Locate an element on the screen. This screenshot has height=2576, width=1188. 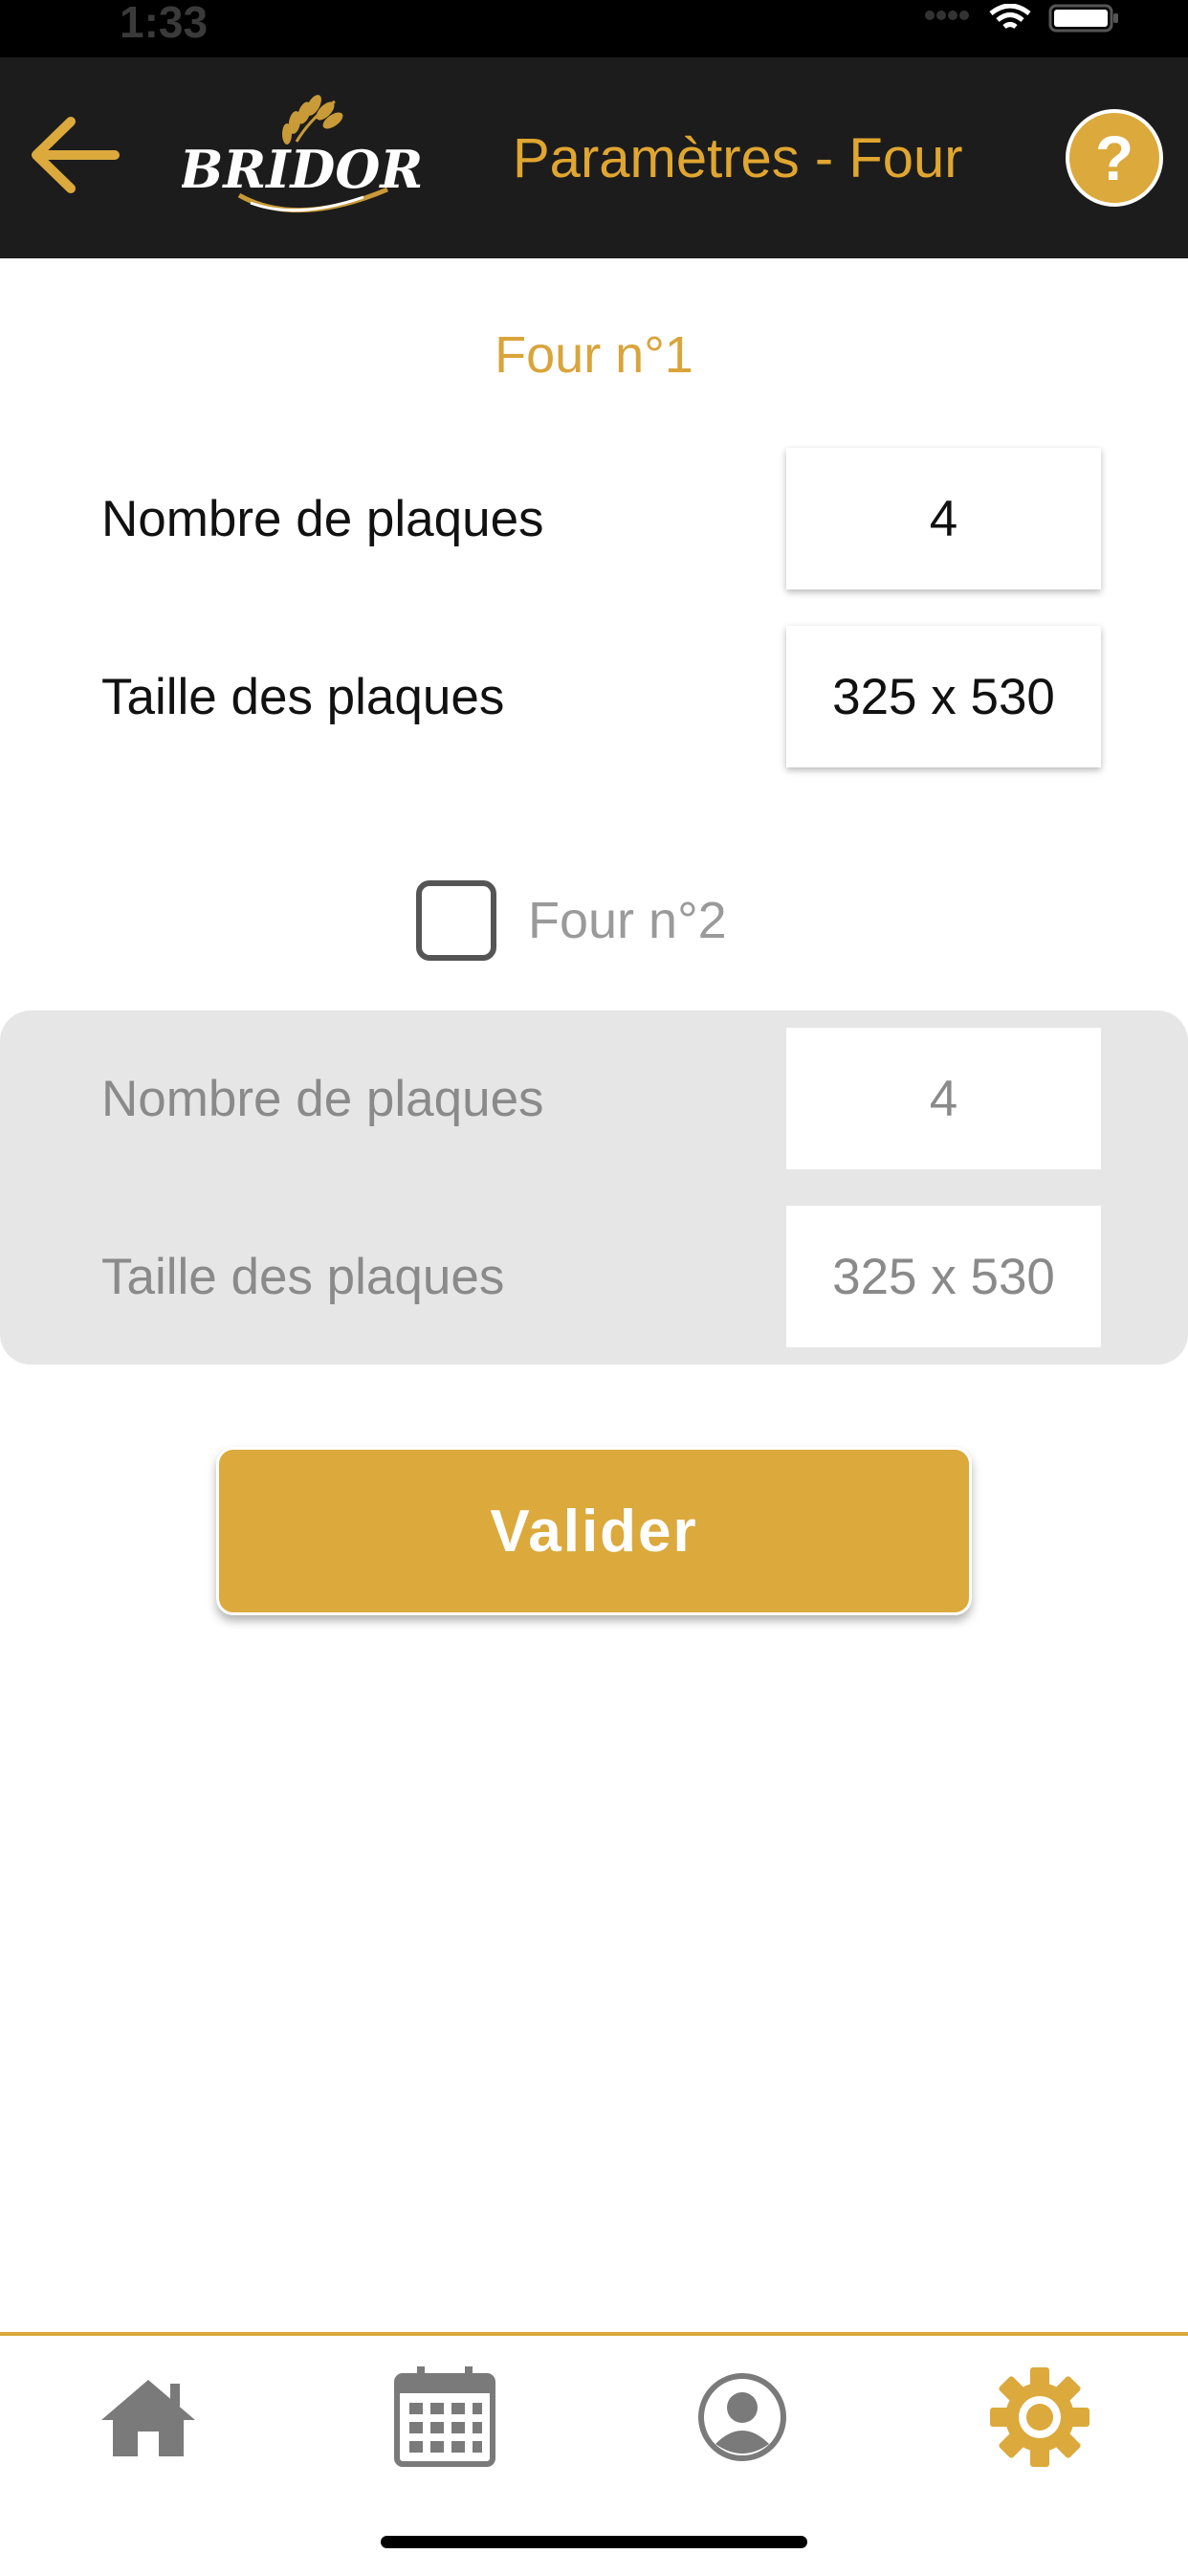
profile-icon is located at coordinates (742, 2417).